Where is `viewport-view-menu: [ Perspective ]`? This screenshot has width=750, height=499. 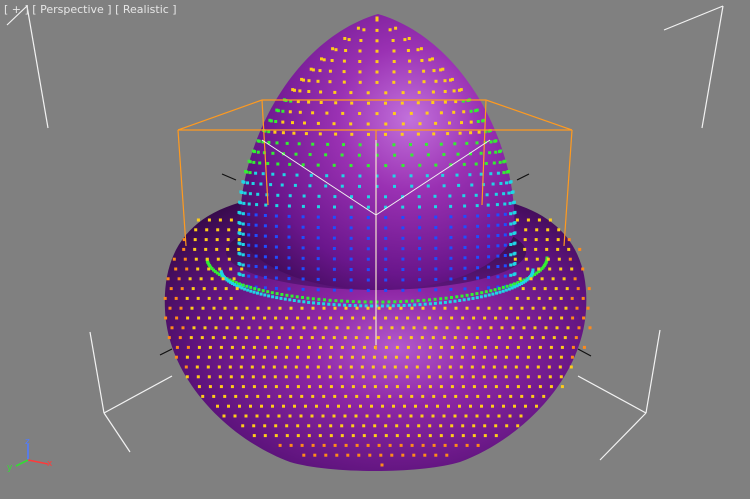 viewport-view-menu: [ Perspective ] is located at coordinates (71, 9).